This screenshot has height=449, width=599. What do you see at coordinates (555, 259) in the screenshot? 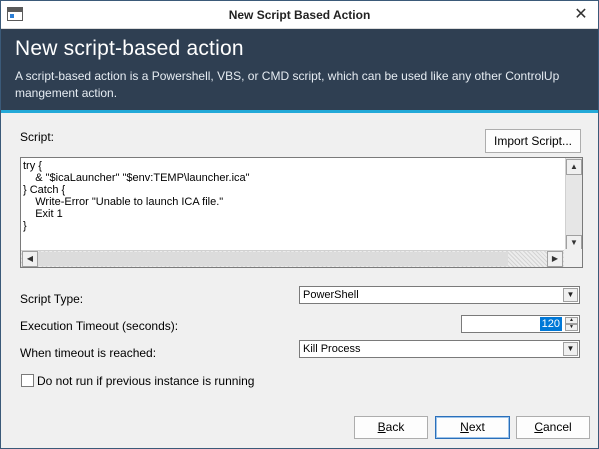
I see `scroll-right-icon: ▶` at bounding box center [555, 259].